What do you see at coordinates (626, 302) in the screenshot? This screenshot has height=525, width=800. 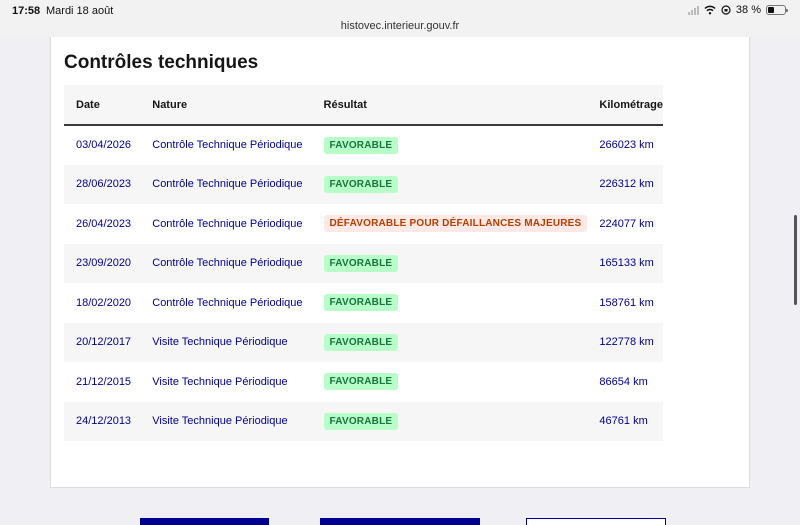 I see `row-mileage: 158761 km` at bounding box center [626, 302].